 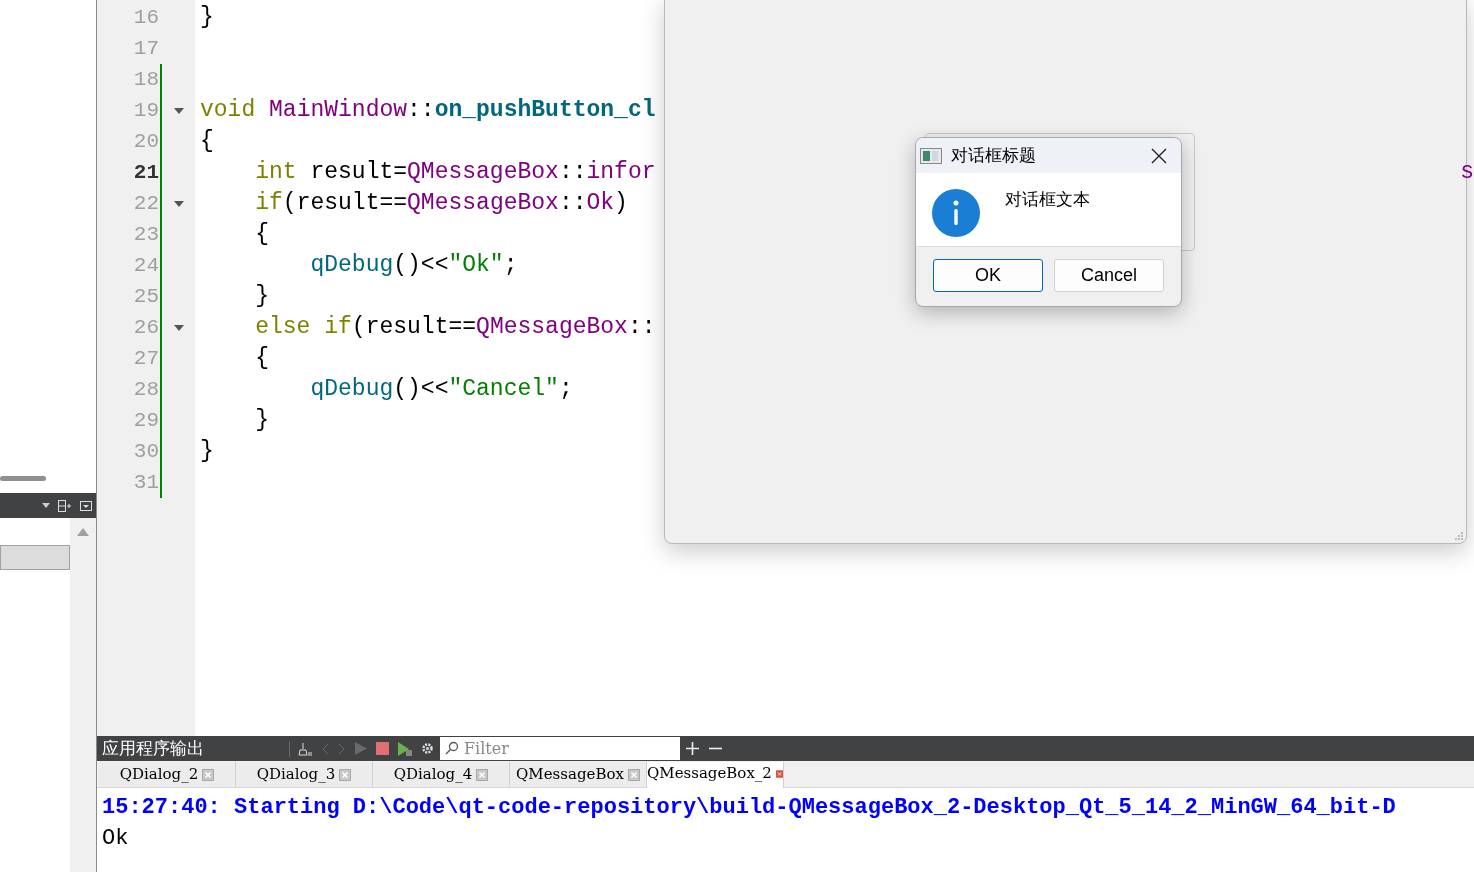 I want to click on code-token: MainWindow, so click(x=338, y=110).